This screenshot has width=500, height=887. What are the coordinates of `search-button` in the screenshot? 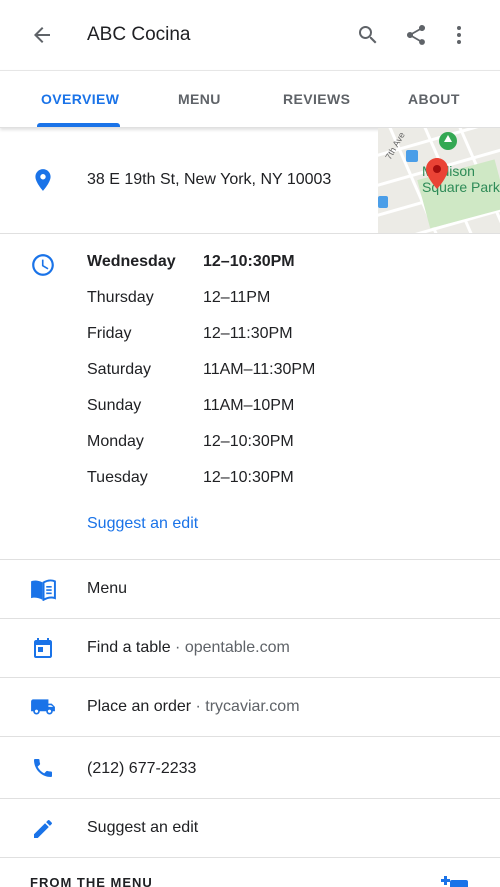 It's located at (368, 35).